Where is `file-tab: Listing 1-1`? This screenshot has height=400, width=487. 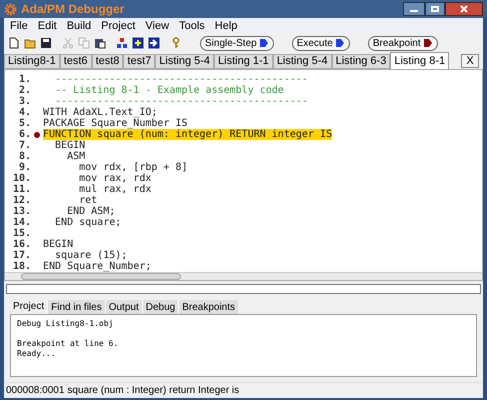
file-tab: Listing 1-1 is located at coordinates (243, 61).